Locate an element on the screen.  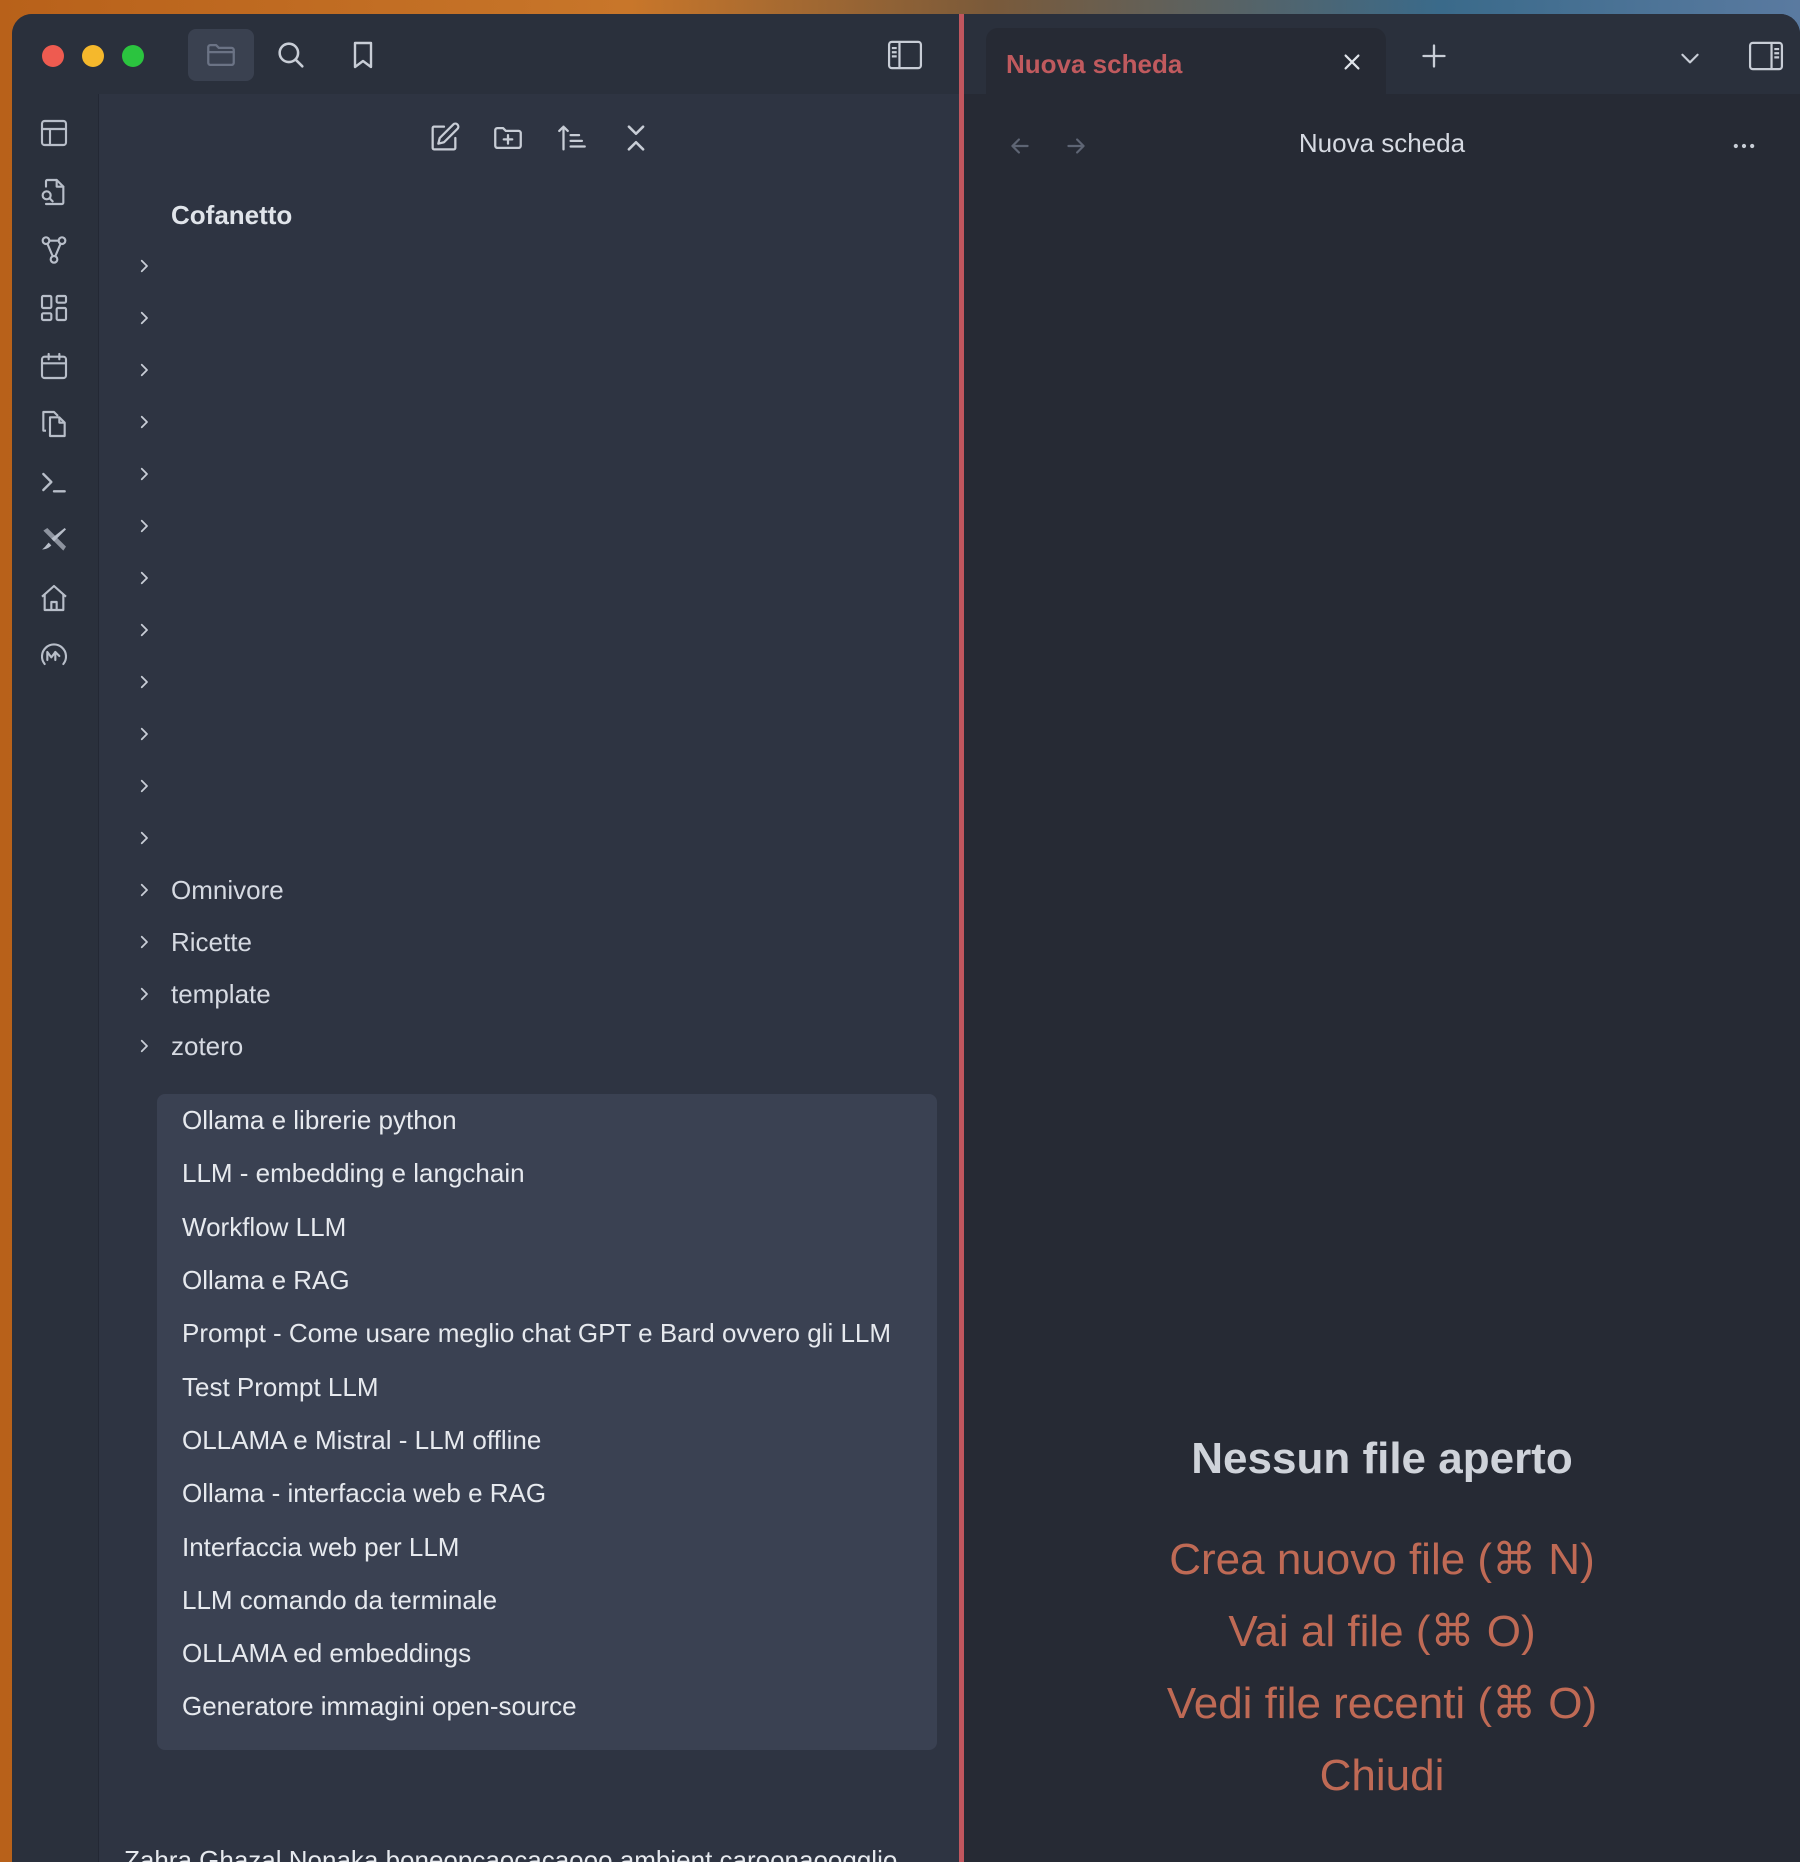
file-item: OLLAMA e Mistral - LLM offline is located at coordinates (547, 1440).